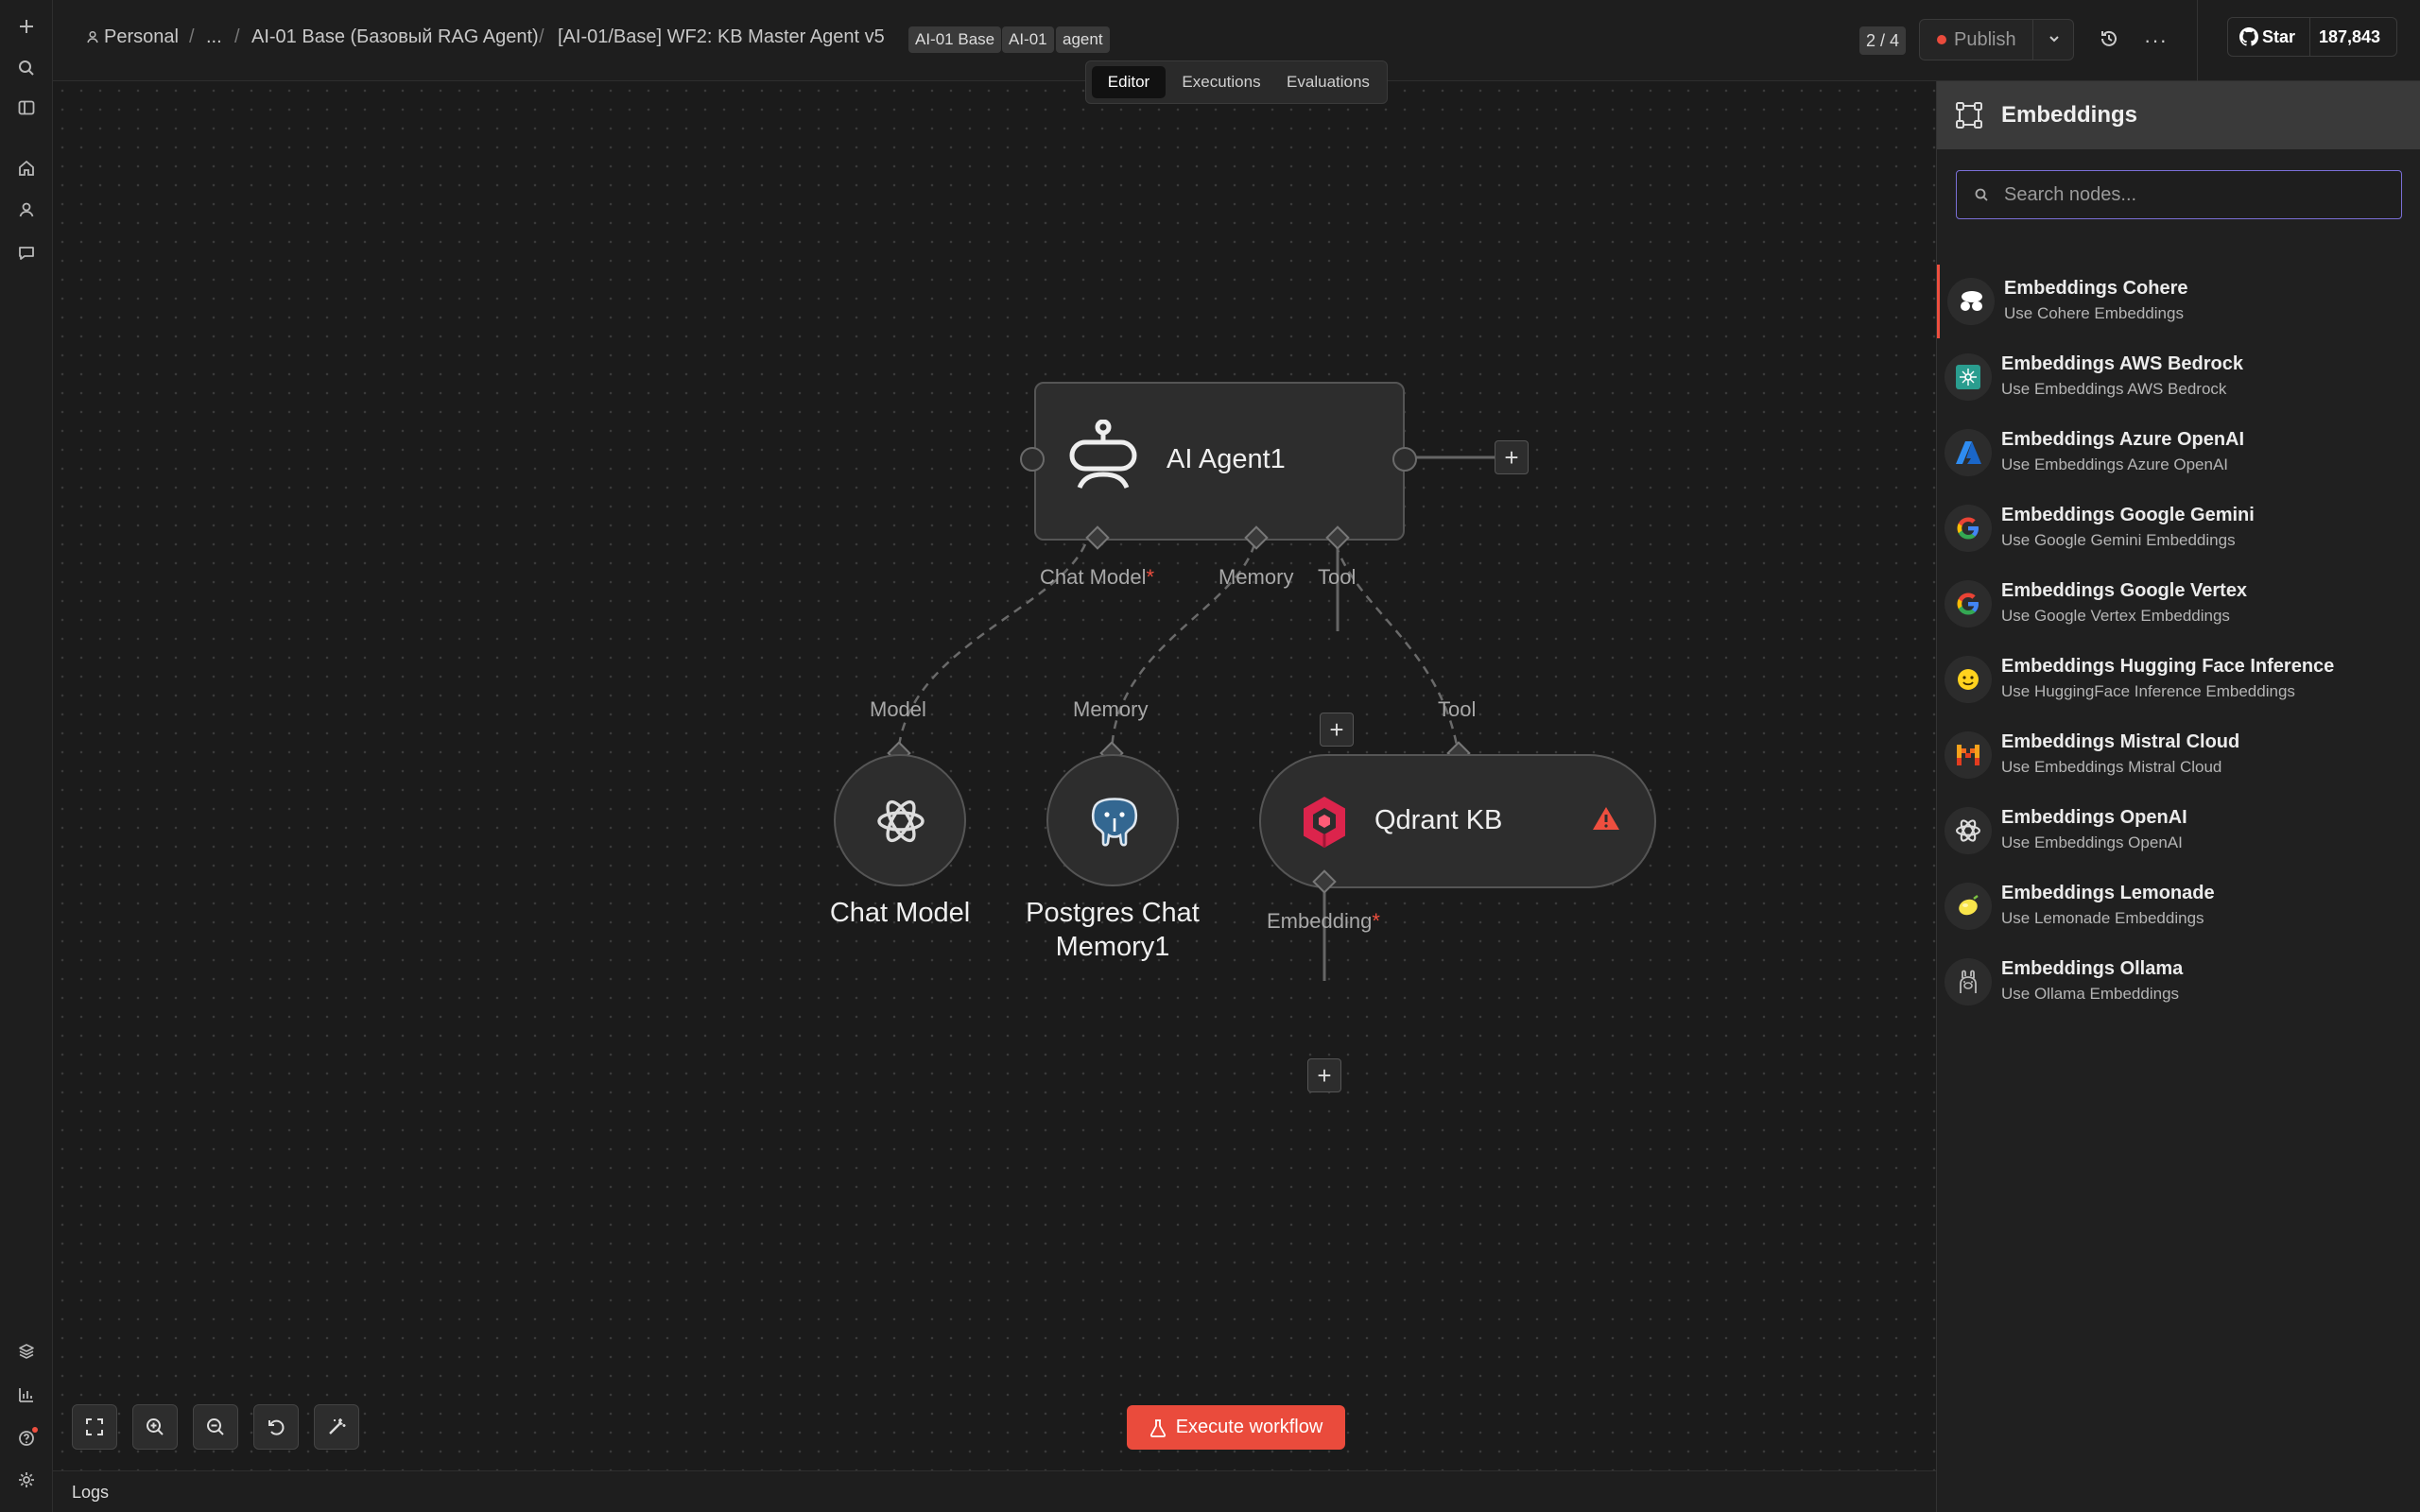 The width and height of the screenshot is (2420, 1512). I want to click on memory-input-label: Memory, so click(1111, 709).